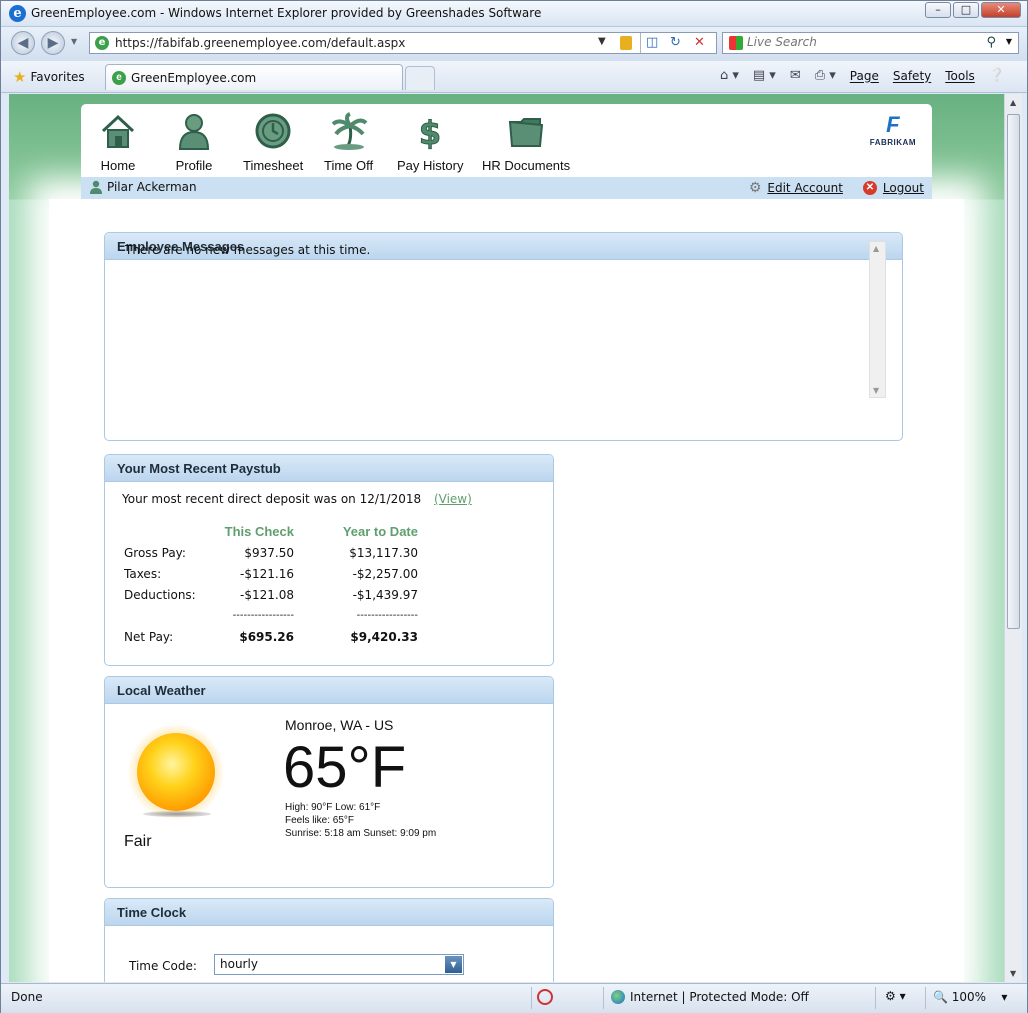  Describe the element at coordinates (320, 820) in the screenshot. I see `weather-feels-like: Feels like: 65°F` at that location.